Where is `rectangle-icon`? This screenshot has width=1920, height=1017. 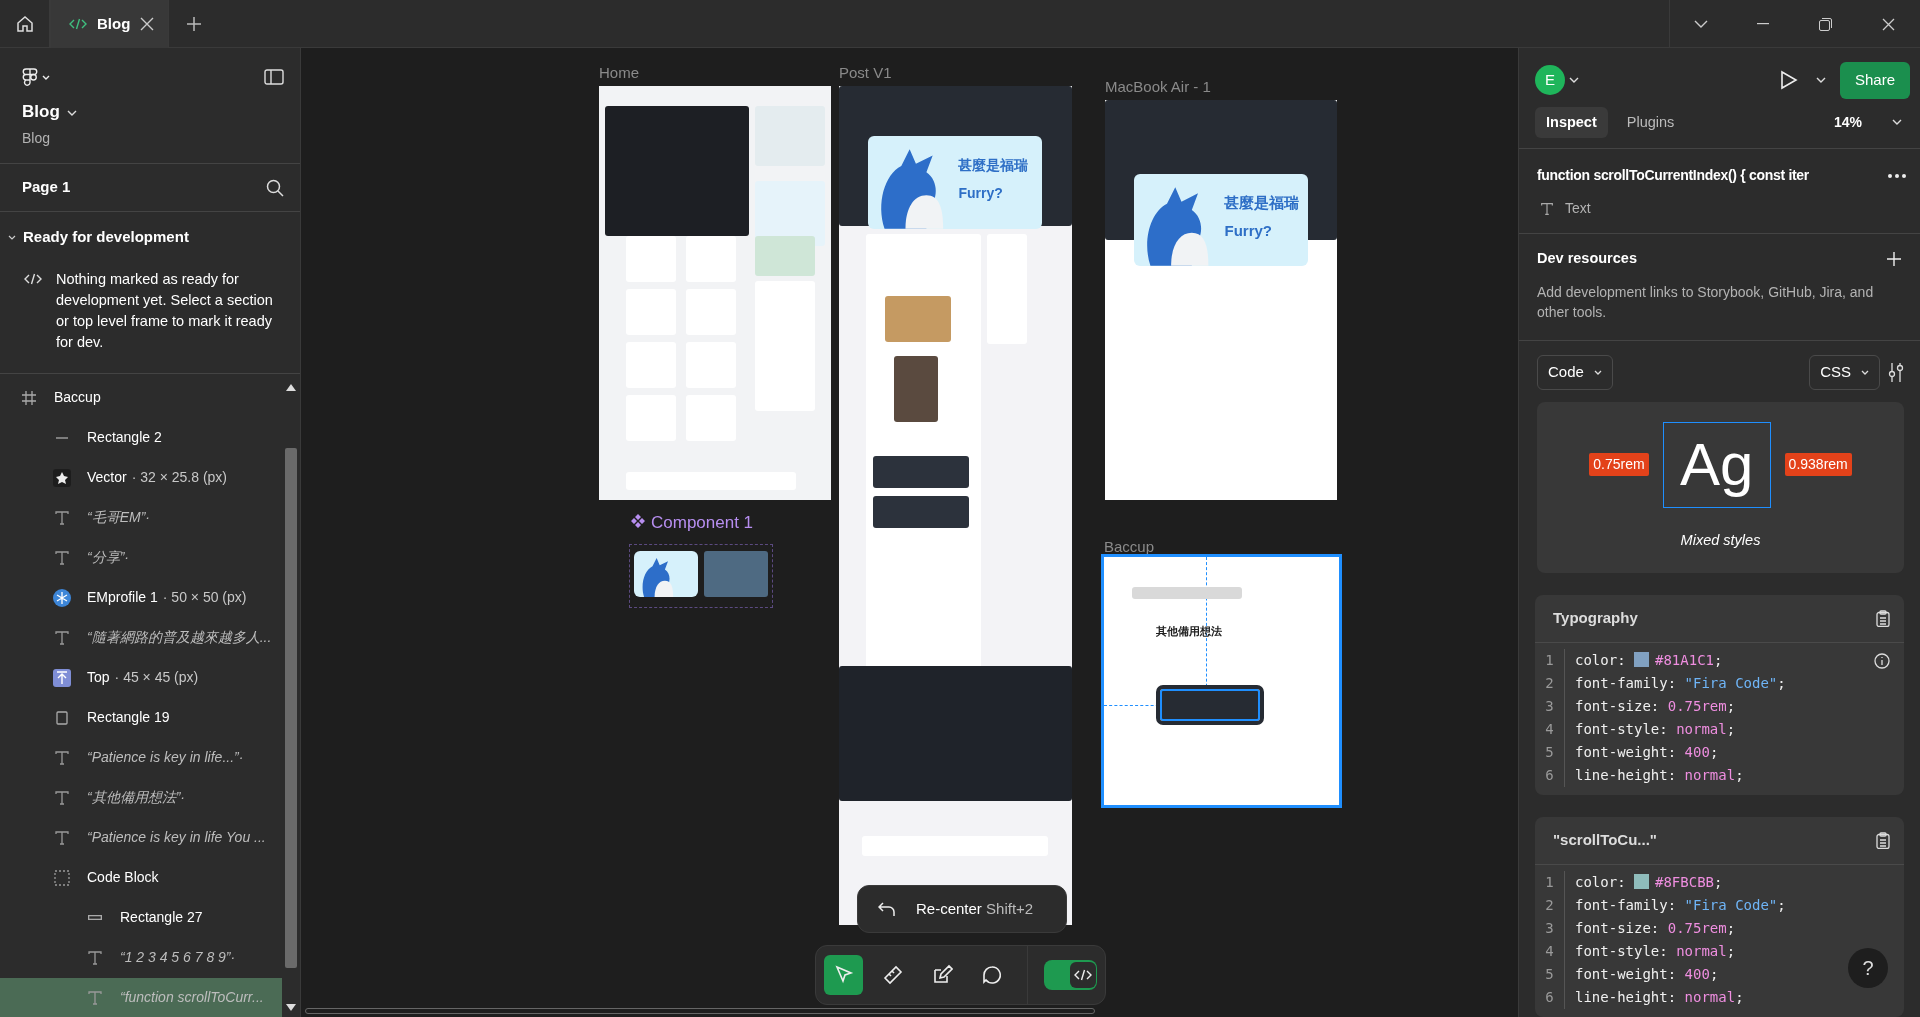
rectangle-icon is located at coordinates (95, 918).